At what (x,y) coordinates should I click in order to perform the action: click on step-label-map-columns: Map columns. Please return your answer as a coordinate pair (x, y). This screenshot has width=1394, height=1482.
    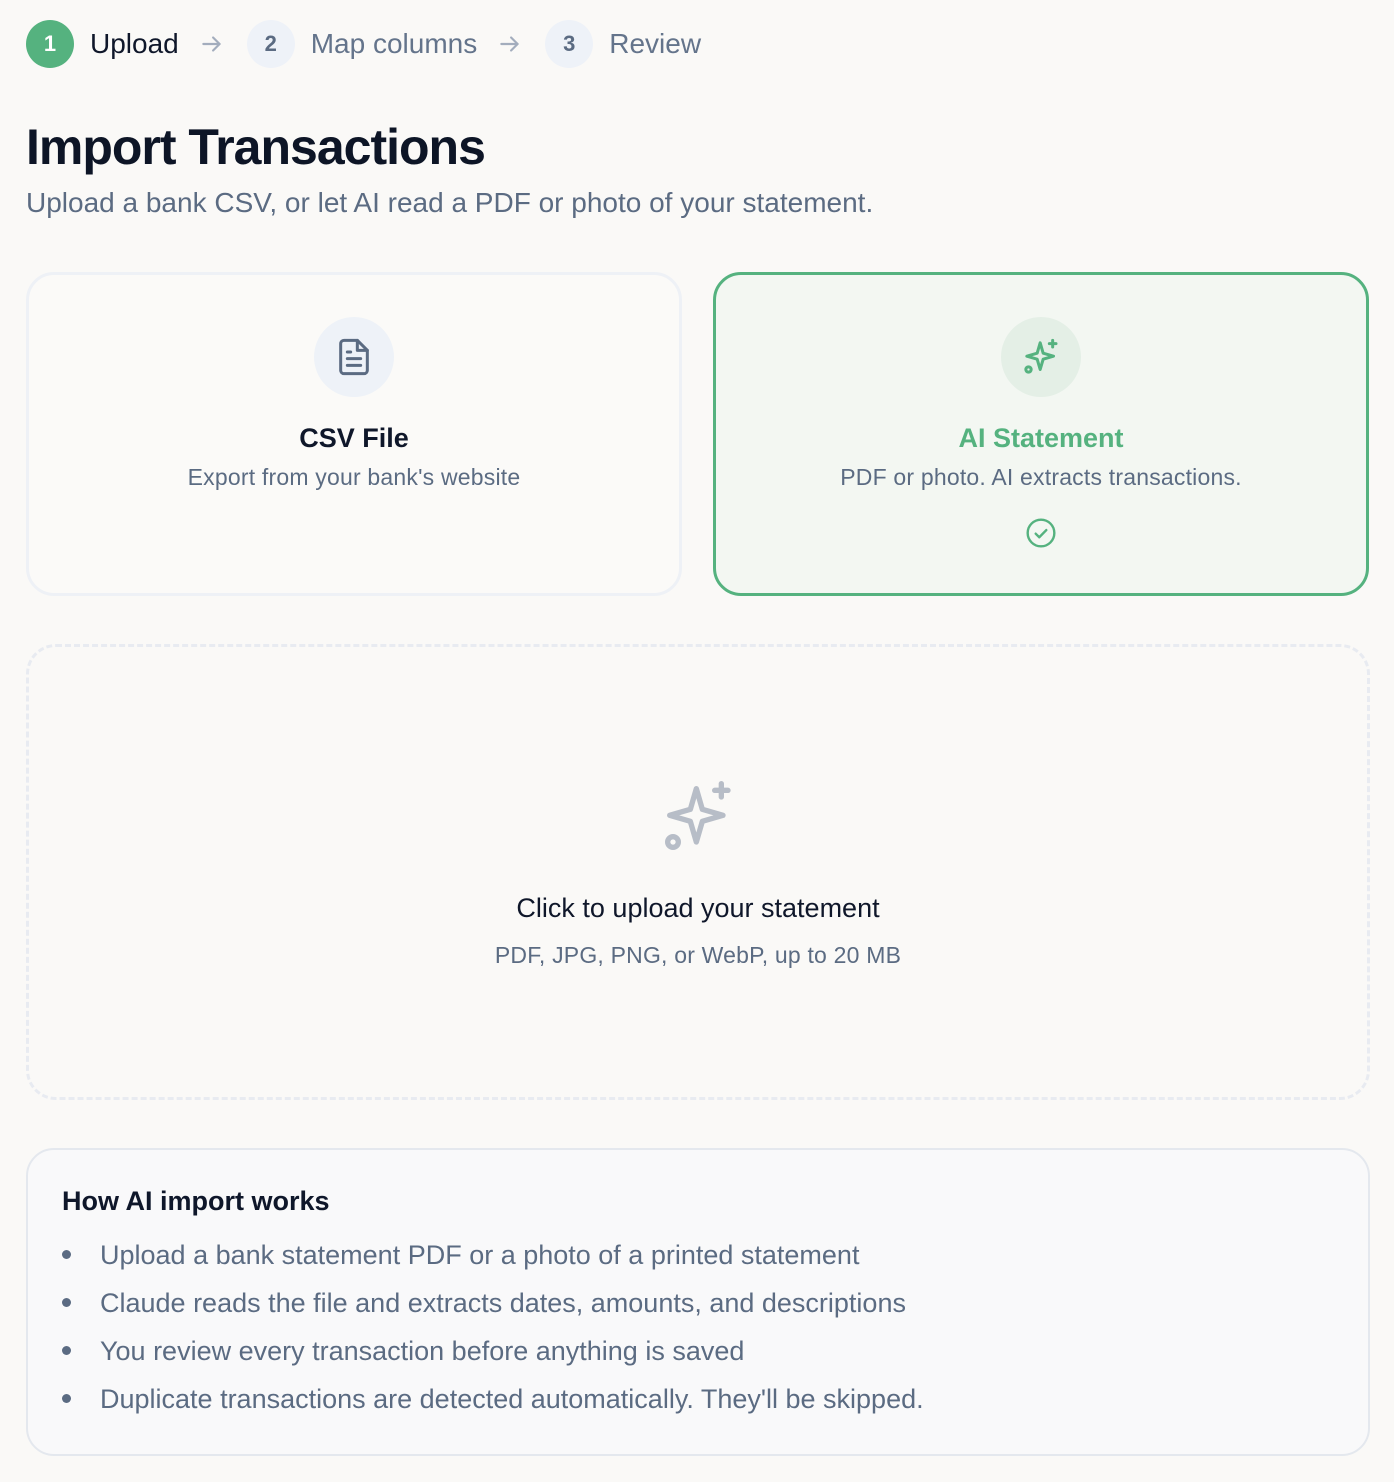
    Looking at the image, I should click on (394, 43).